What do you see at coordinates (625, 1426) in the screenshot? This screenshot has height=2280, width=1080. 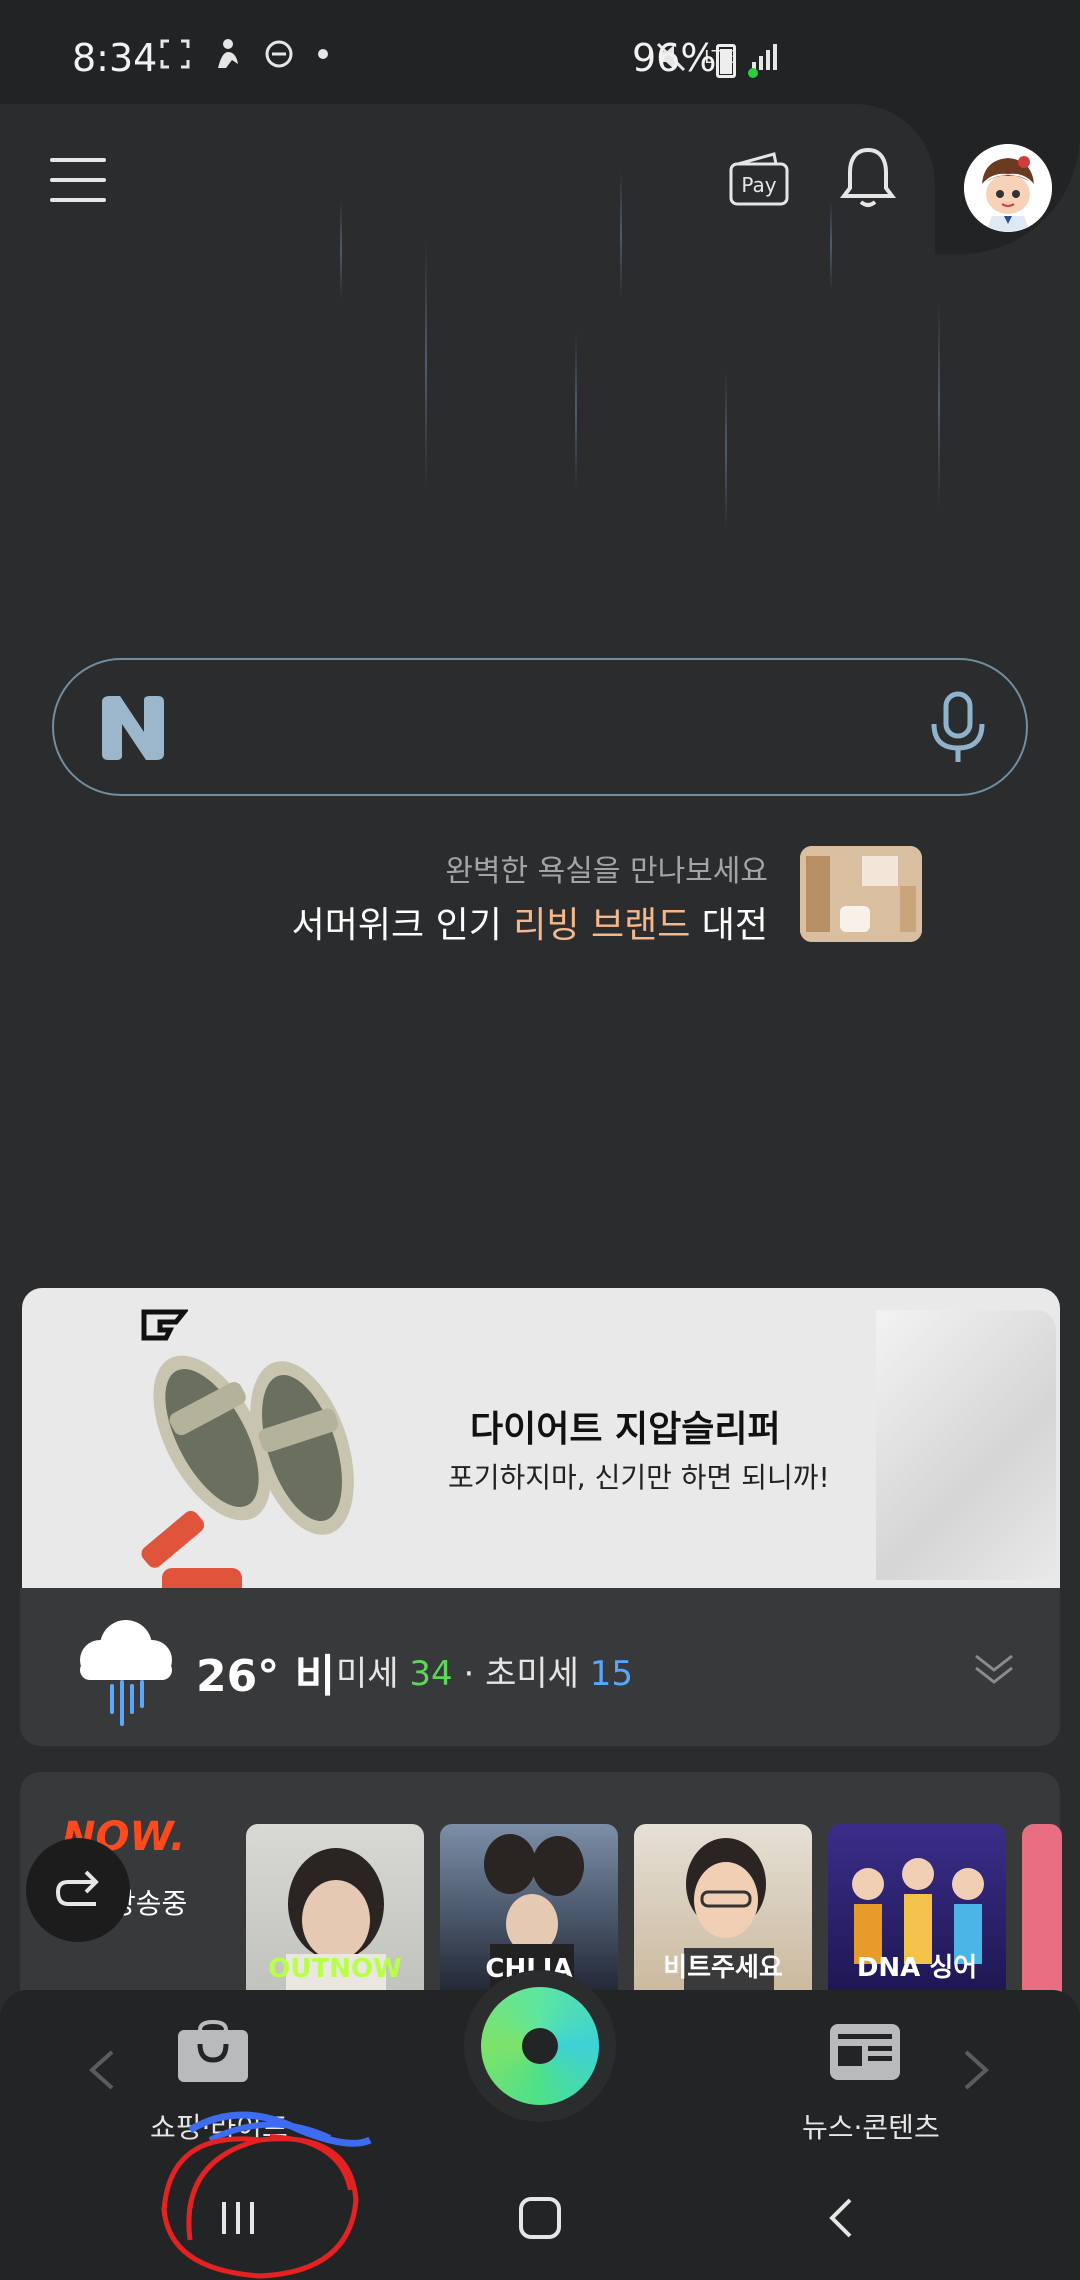 I see `ad-title: 다이어트 지압슬리퍼` at bounding box center [625, 1426].